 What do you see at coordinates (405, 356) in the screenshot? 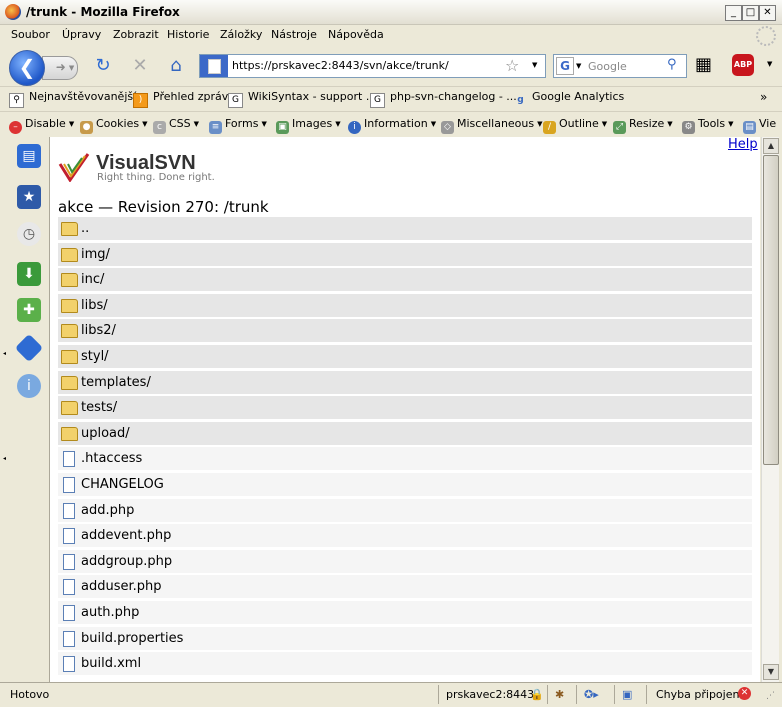
I see `folder-row: styl/` at bounding box center [405, 356].